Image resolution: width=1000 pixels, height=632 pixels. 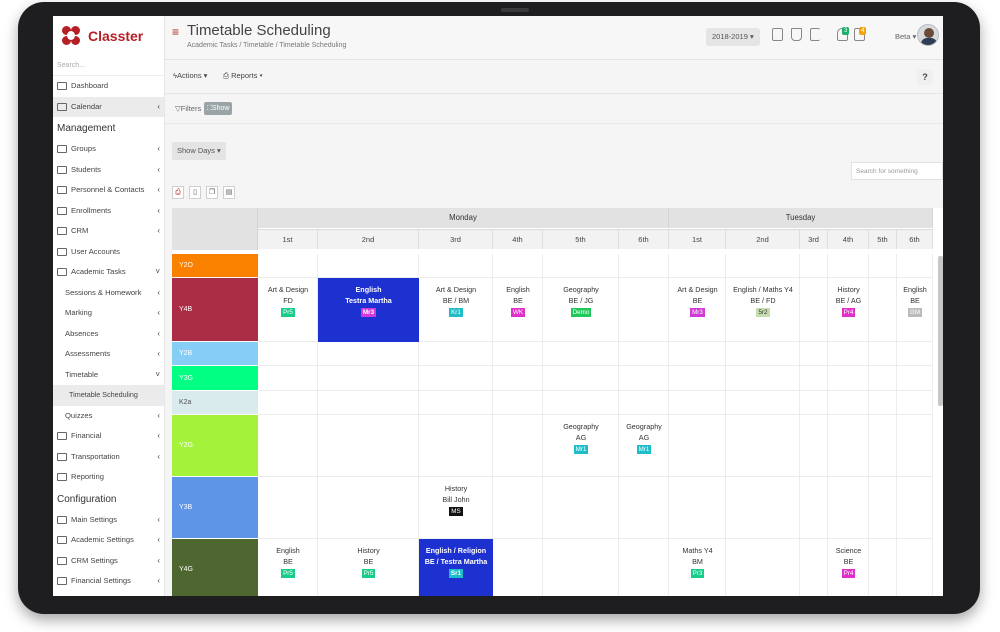 What do you see at coordinates (215, 403) in the screenshot?
I see `class-row-label: K2a` at bounding box center [215, 403].